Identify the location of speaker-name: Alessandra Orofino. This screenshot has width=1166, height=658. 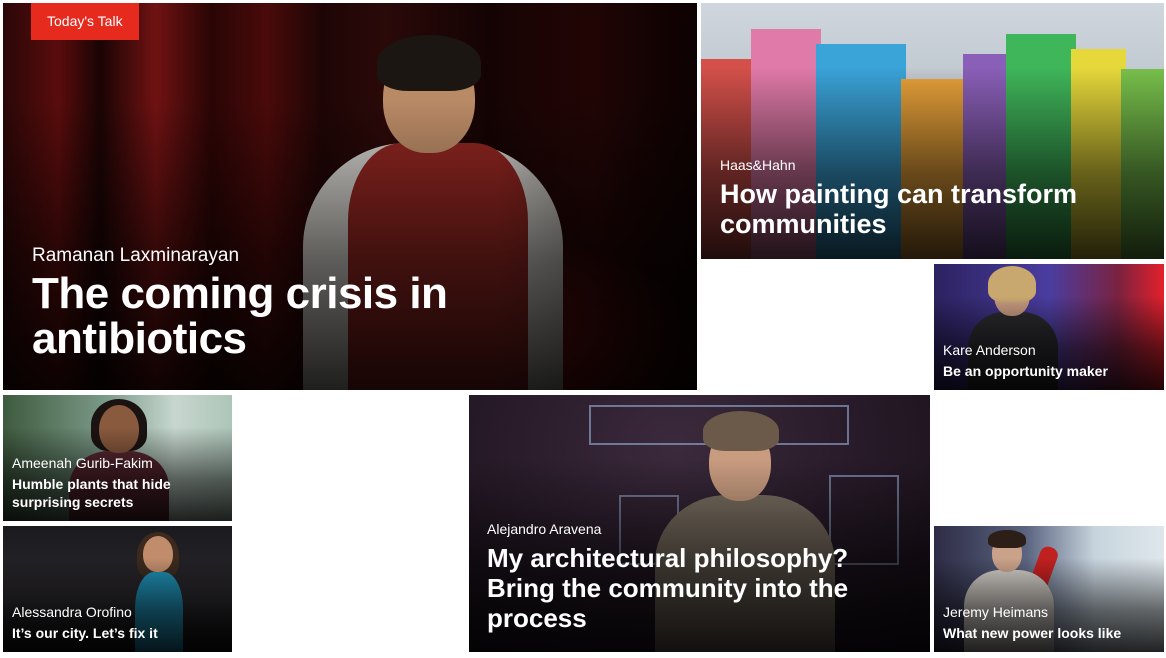
(72, 612).